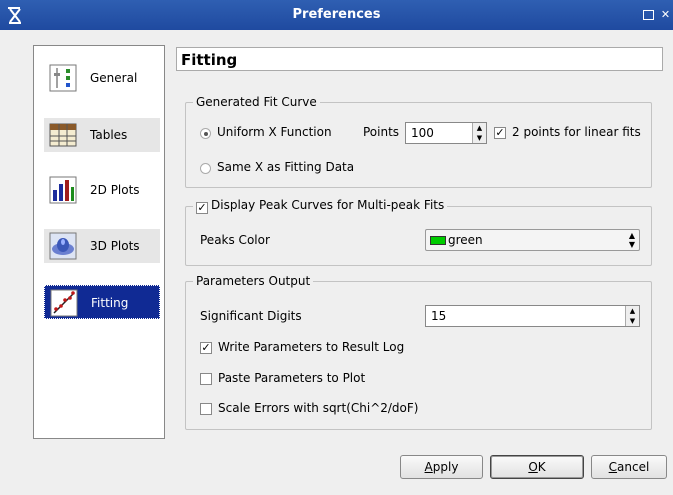 The width and height of the screenshot is (673, 495). I want to click on points-label: Points, so click(381, 132).